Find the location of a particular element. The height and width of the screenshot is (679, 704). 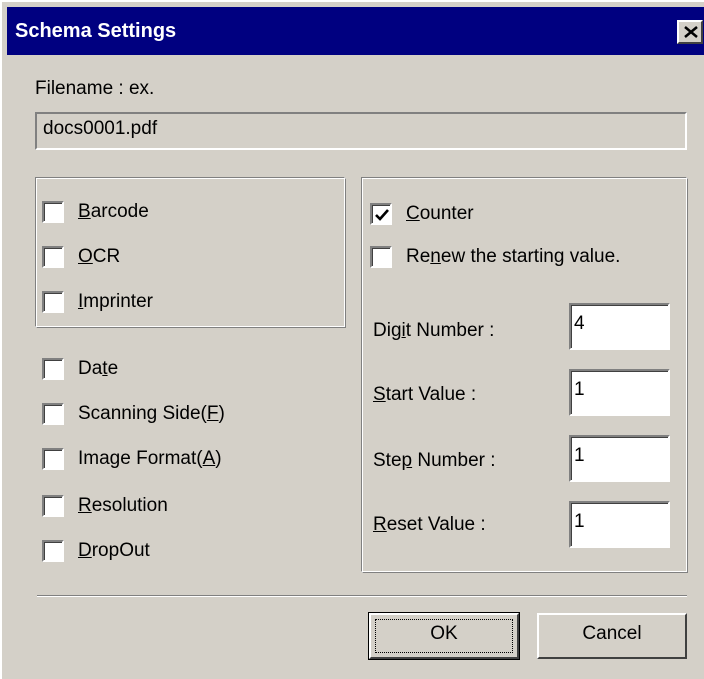

separator is located at coordinates (362, 596).